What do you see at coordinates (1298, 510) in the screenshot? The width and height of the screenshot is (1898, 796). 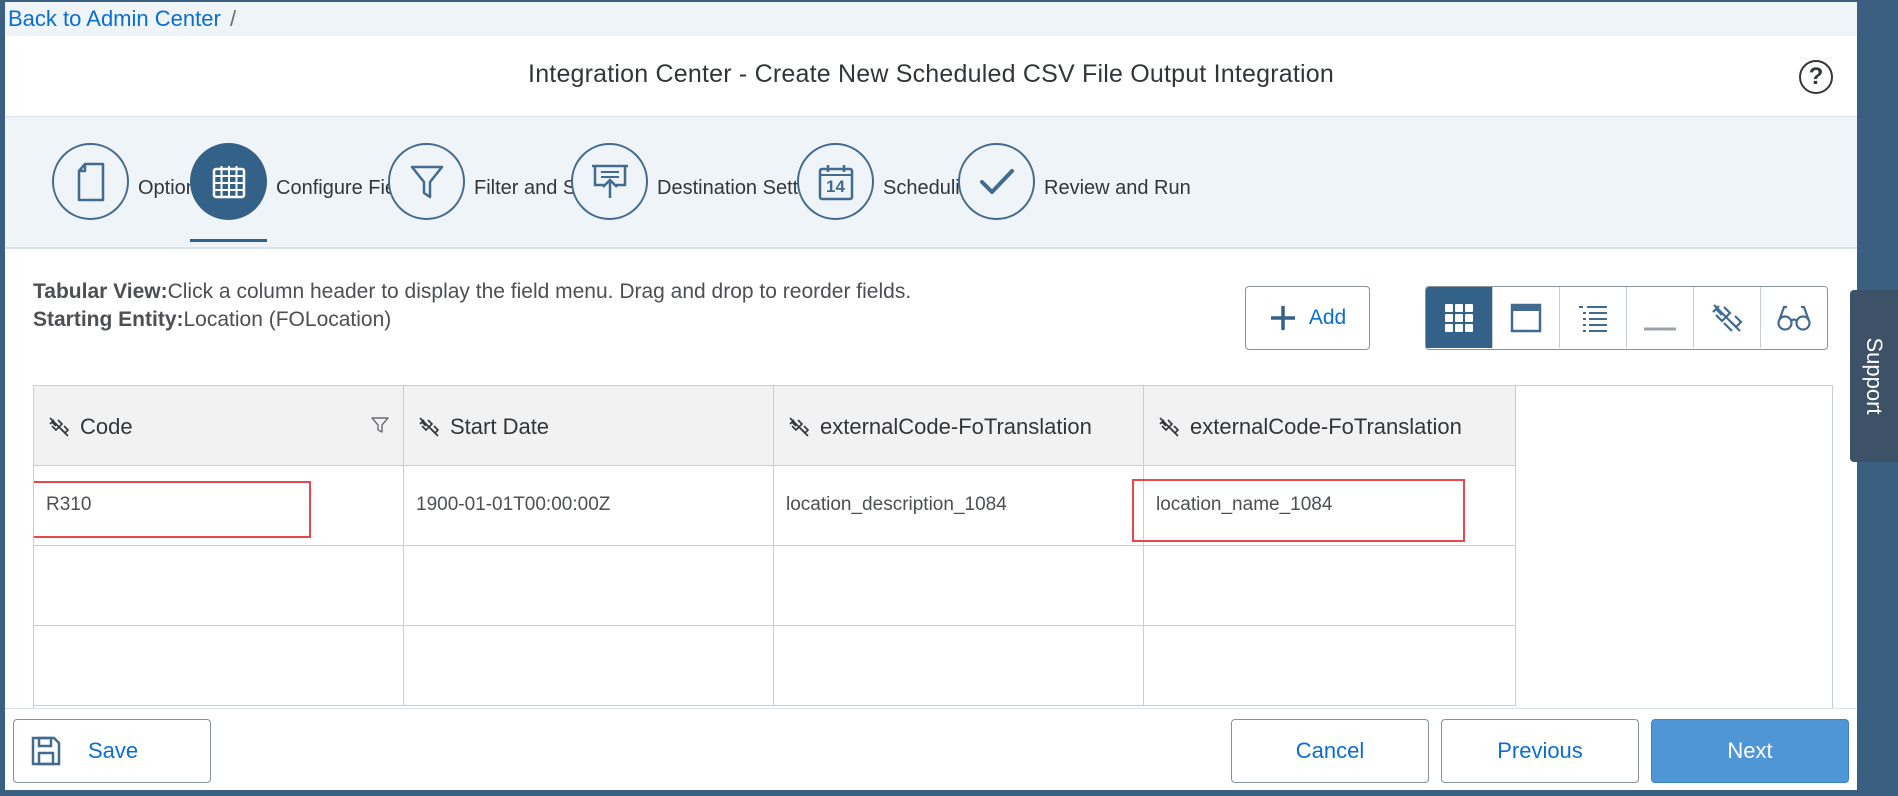 I see `highlight-box-location-name` at bounding box center [1298, 510].